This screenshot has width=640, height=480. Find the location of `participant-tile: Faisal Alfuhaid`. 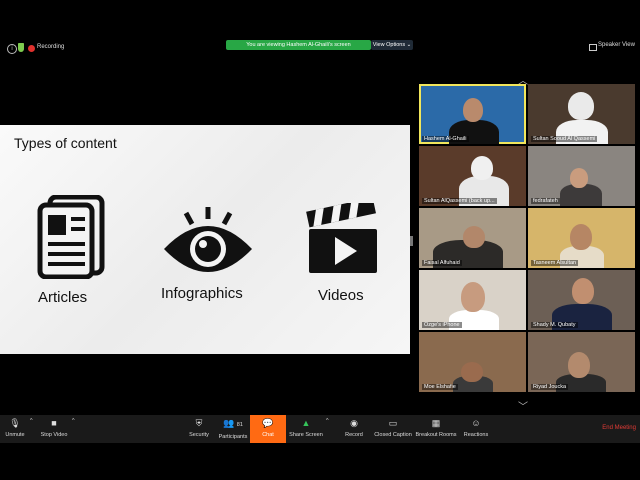

participant-tile: Faisal Alfuhaid is located at coordinates (472, 238).